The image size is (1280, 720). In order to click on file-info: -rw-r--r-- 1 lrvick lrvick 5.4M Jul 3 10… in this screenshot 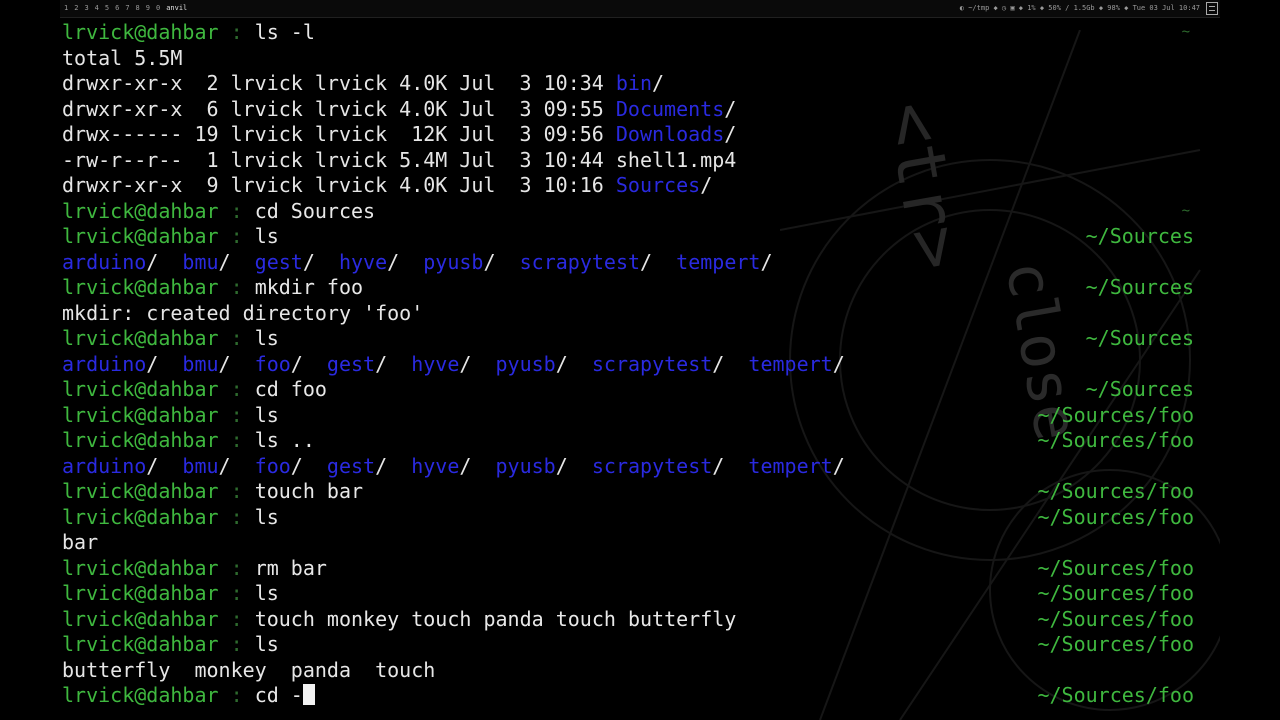, I will do `click(339, 159)`.